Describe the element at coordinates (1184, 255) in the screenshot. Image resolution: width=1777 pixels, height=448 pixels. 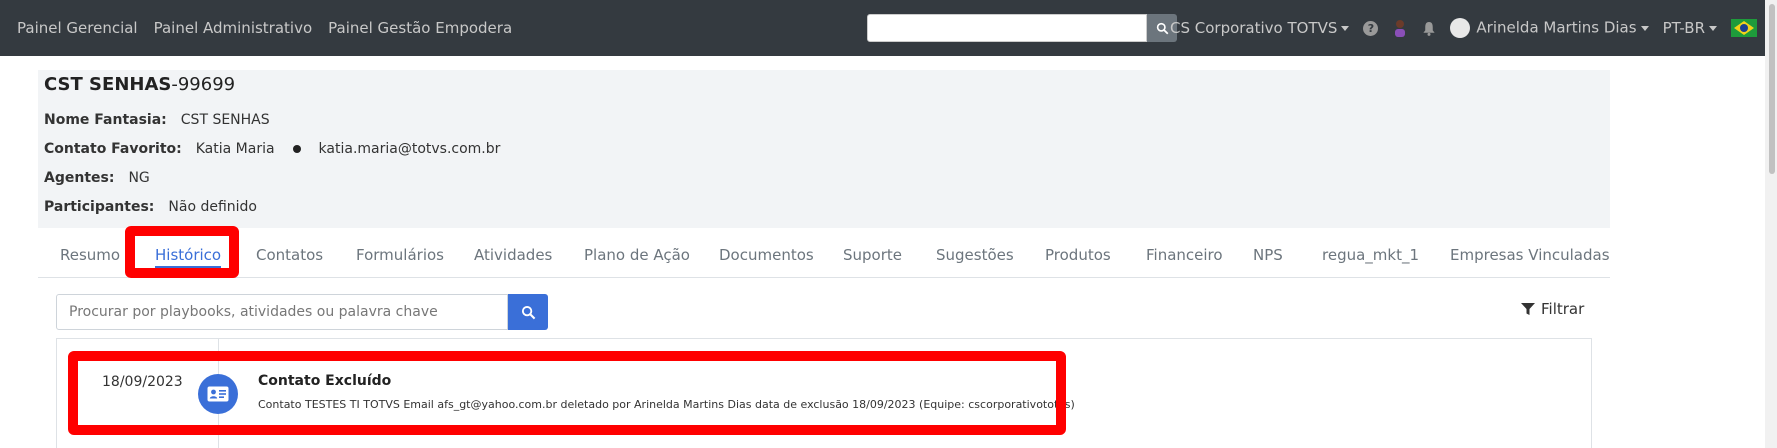
I see `tab-financeiro: Financeiro` at that location.